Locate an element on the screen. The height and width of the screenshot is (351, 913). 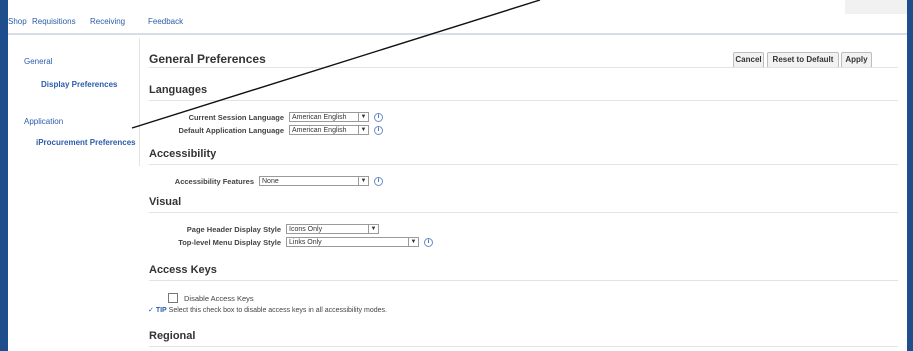
tip-word: TIP is located at coordinates (161, 310).